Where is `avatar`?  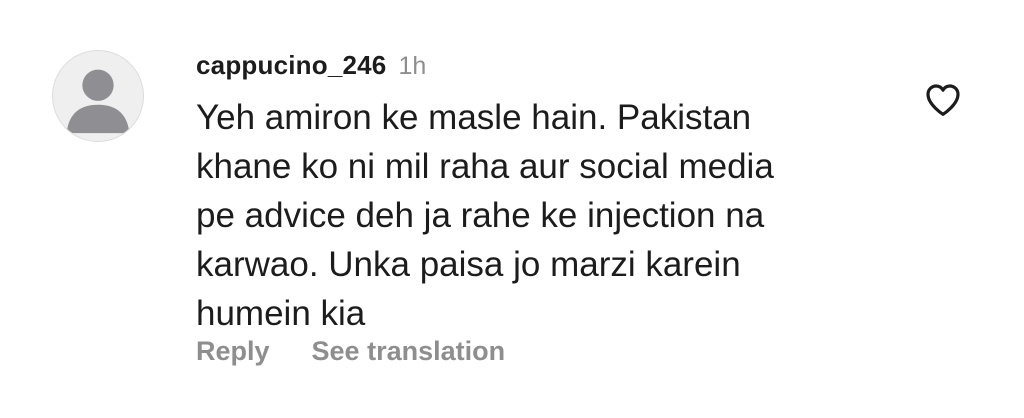
avatar is located at coordinates (98, 96).